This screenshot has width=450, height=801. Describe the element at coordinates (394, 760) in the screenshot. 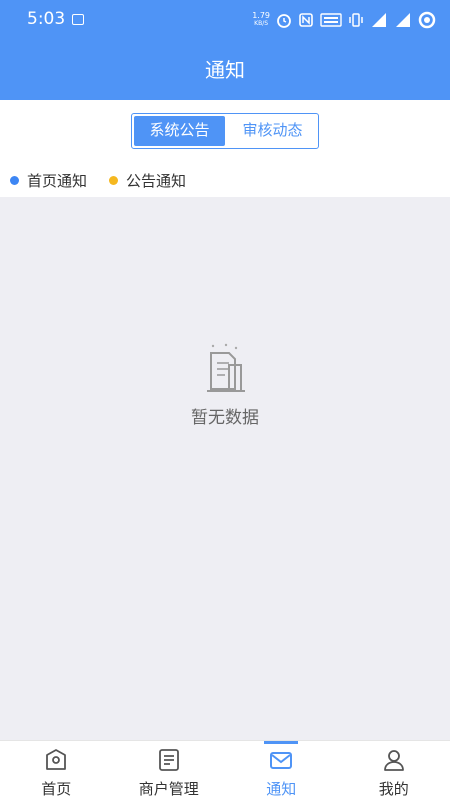

I see `user-icon` at that location.